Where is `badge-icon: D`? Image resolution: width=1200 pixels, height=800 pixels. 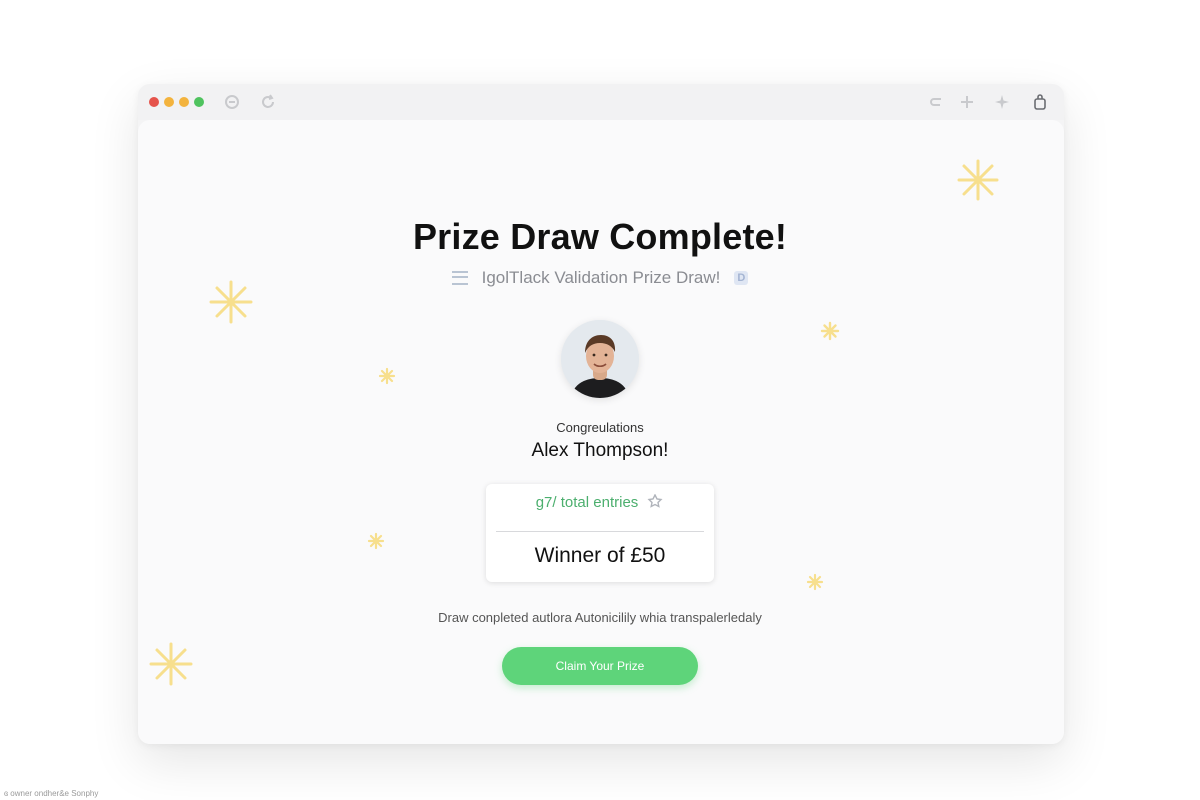
badge-icon: D is located at coordinates (741, 278).